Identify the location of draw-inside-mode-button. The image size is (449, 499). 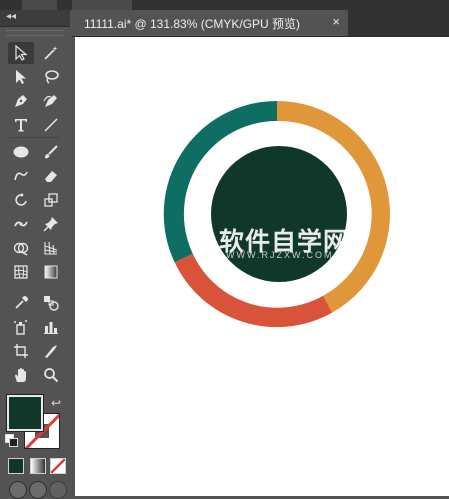
(58, 490).